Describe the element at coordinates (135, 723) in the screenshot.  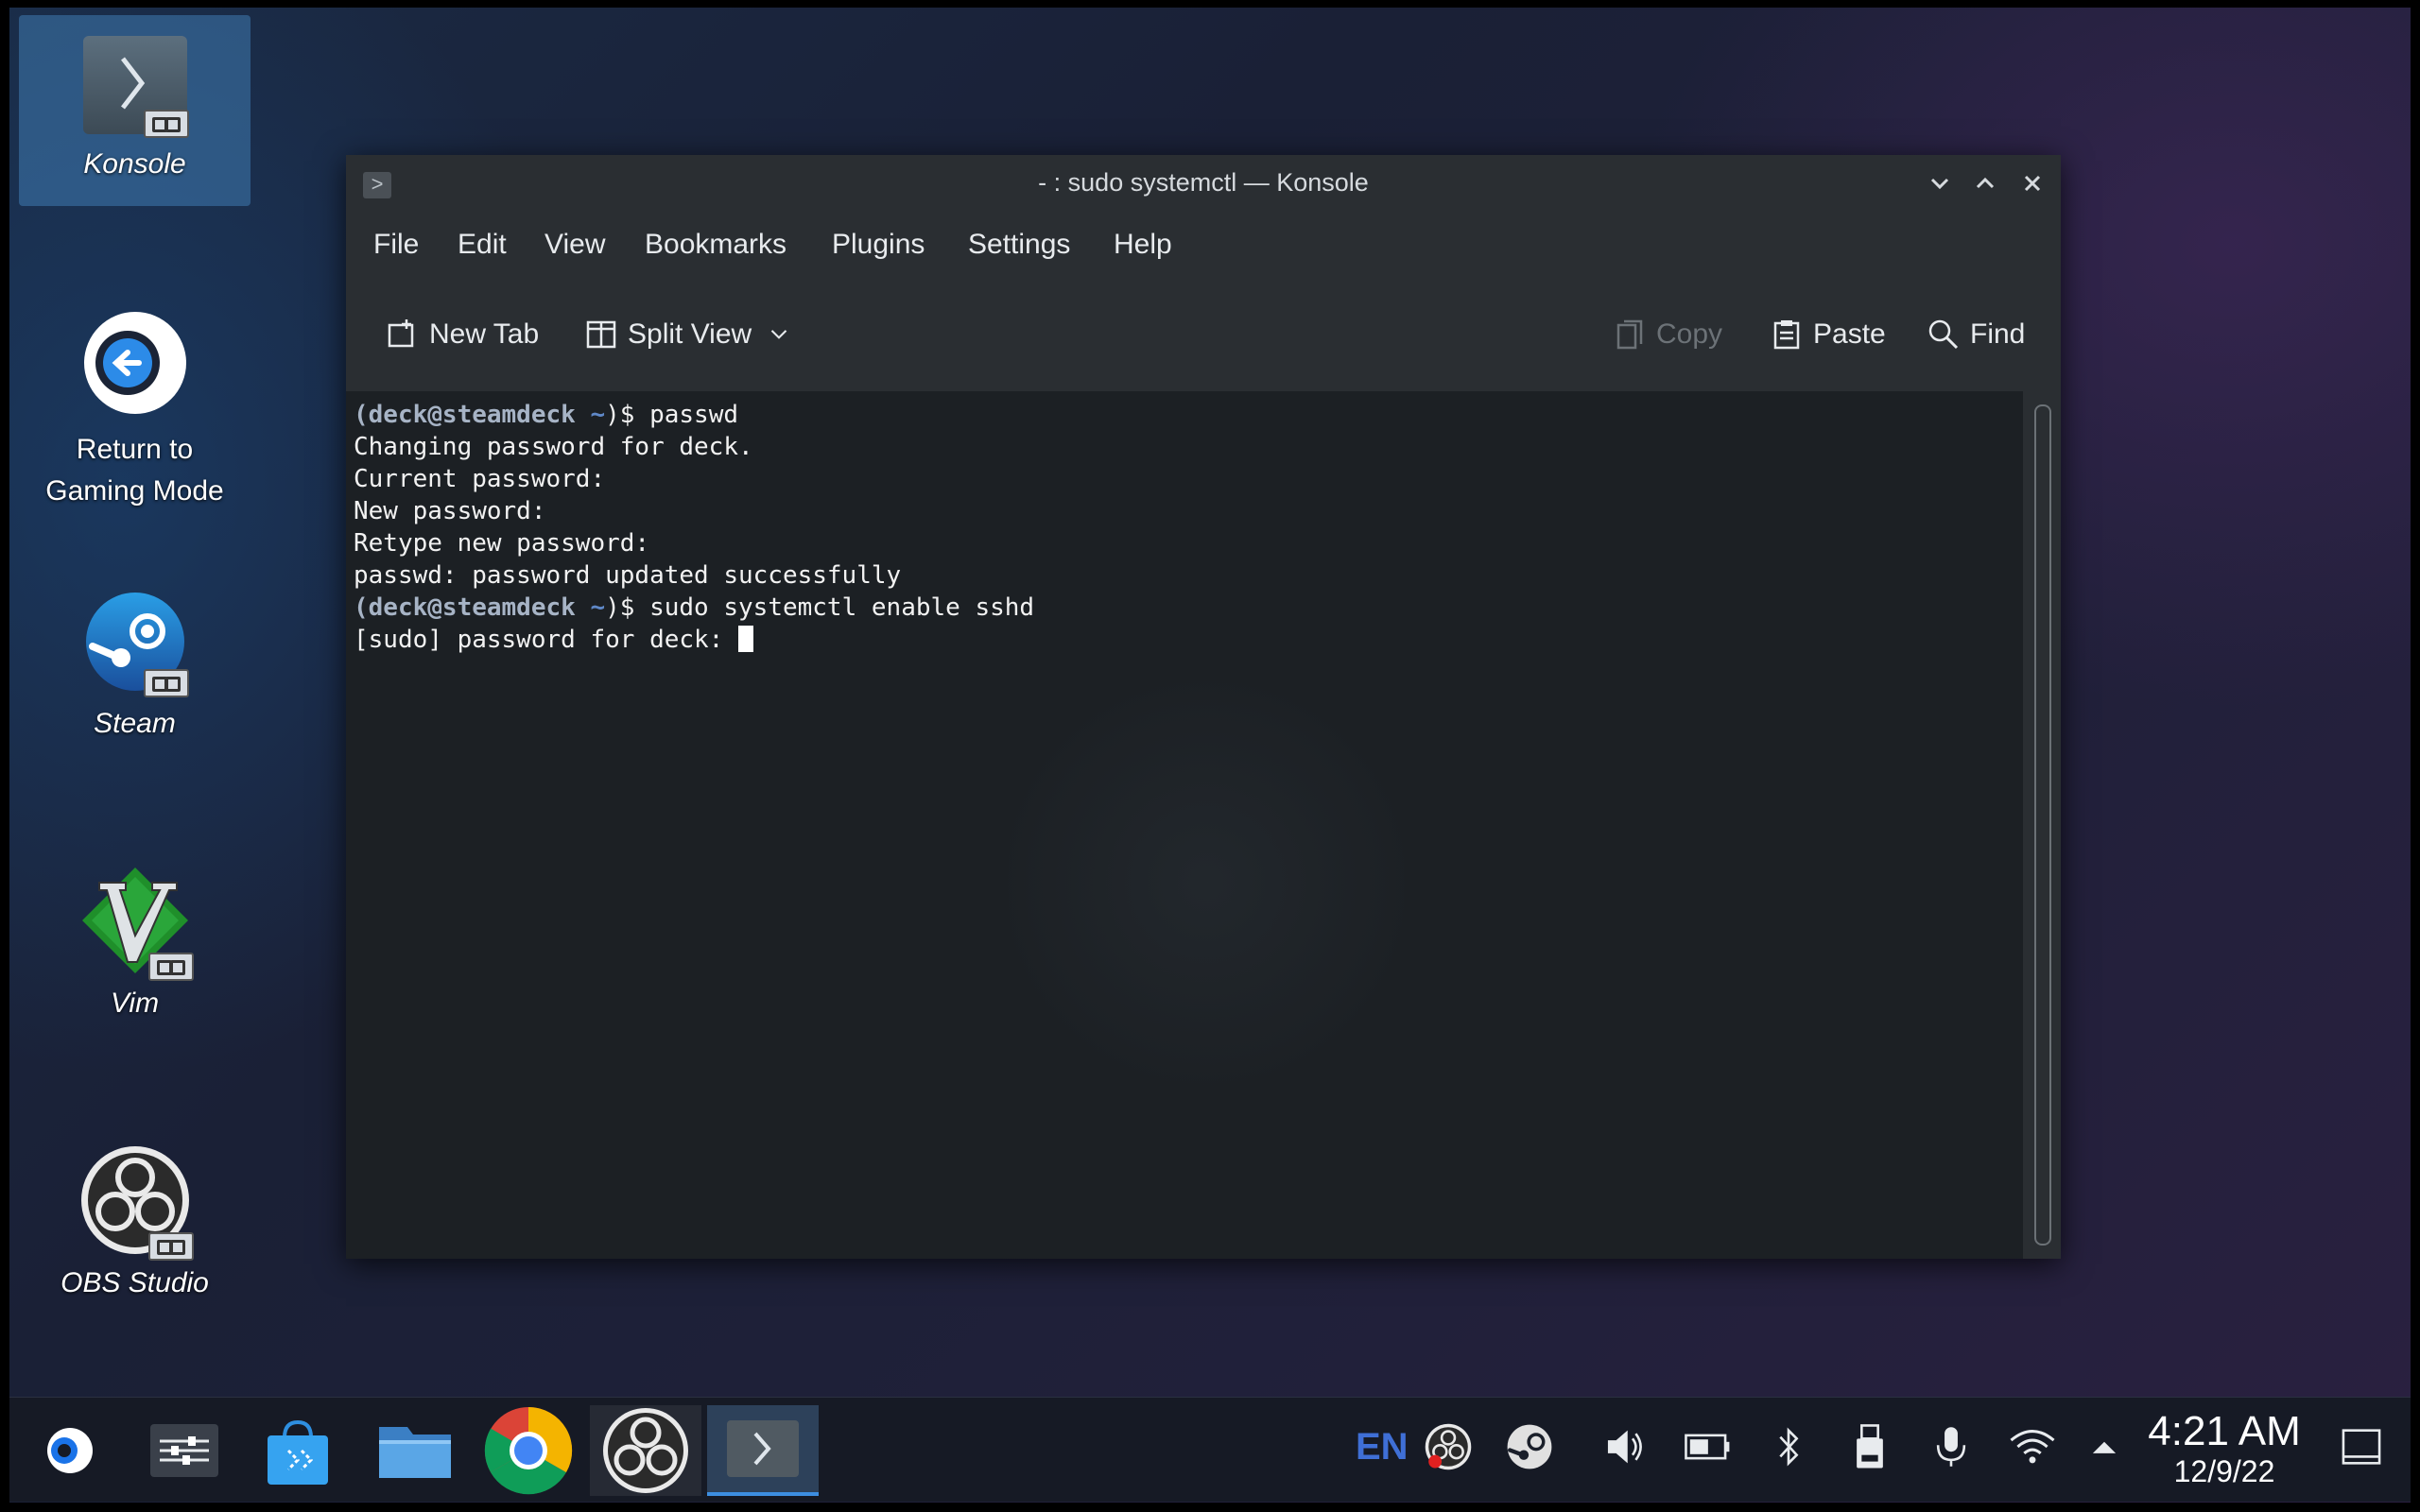
I see `desktop-icon-label: Steam` at that location.